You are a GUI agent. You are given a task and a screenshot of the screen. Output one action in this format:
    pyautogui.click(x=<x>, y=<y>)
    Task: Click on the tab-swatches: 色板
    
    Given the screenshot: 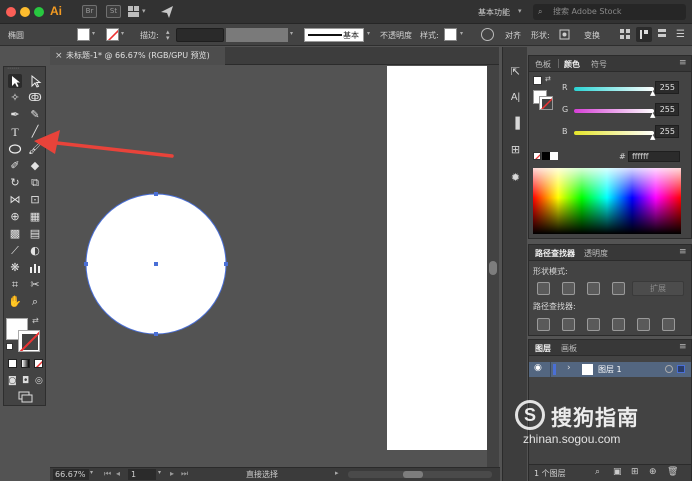 What is the action you would take?
    pyautogui.click(x=543, y=64)
    